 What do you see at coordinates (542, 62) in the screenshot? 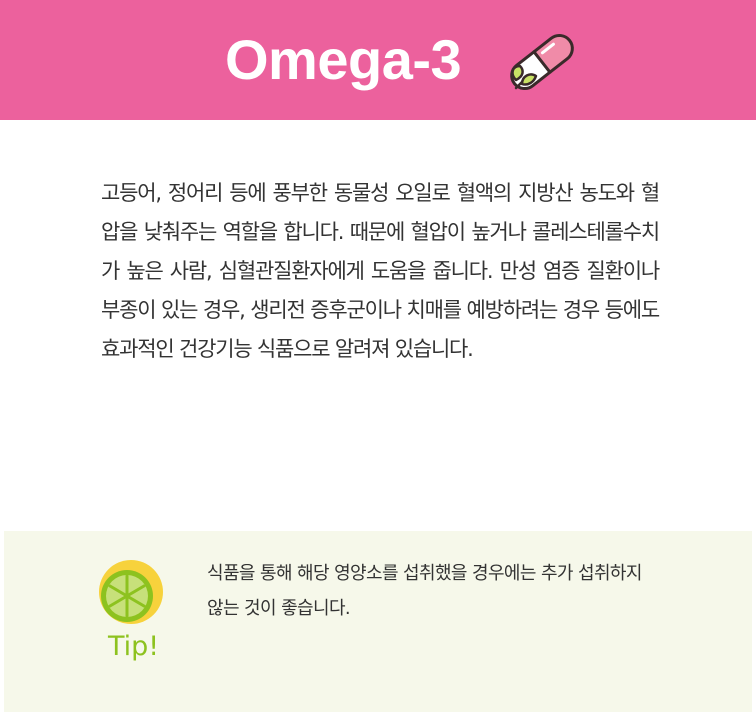
I see `capsule-with-leaf-icon` at bounding box center [542, 62].